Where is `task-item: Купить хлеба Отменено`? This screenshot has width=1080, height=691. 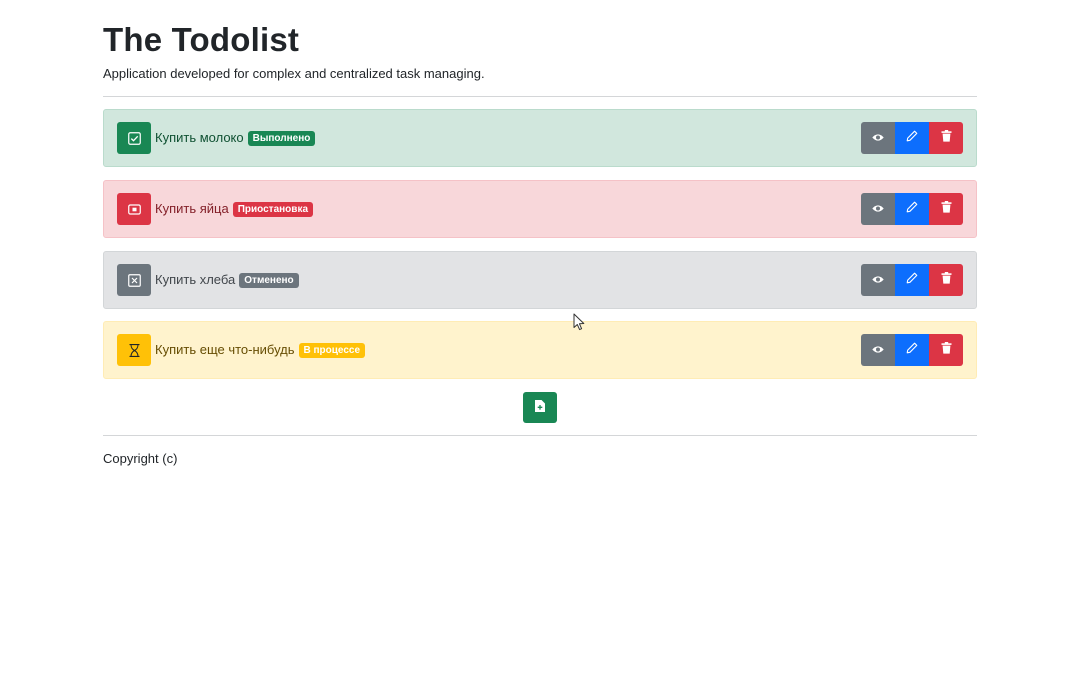
task-item: Купить хлеба Отменено is located at coordinates (540, 280).